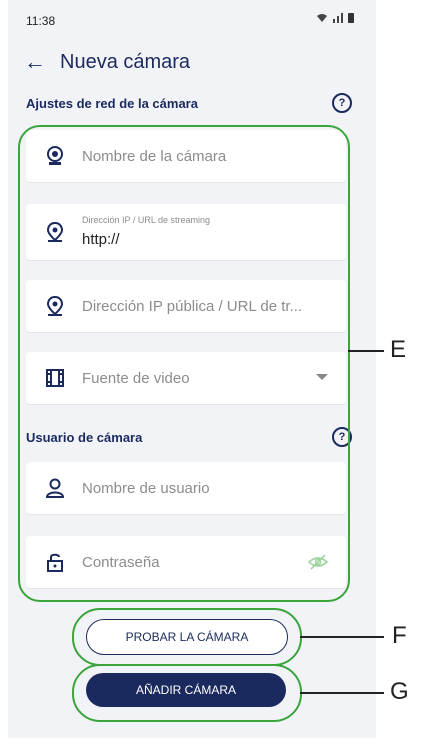 This screenshot has width=425, height=749. Describe the element at coordinates (125, 62) in the screenshot. I see `page-title: Nueva cámara` at that location.